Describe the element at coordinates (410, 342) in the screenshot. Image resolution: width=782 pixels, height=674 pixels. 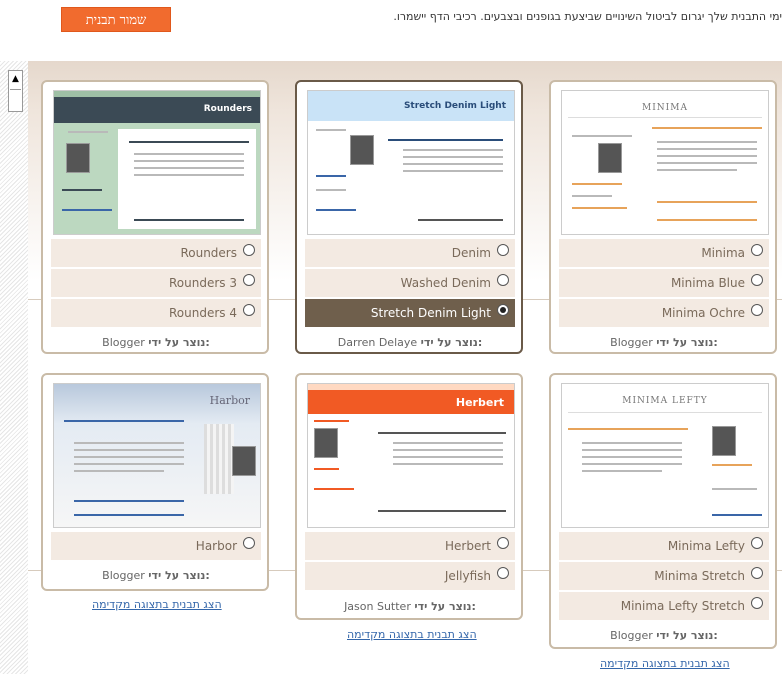
I see `template-creator: Darren Delaye נוצר על ידי:` at that location.